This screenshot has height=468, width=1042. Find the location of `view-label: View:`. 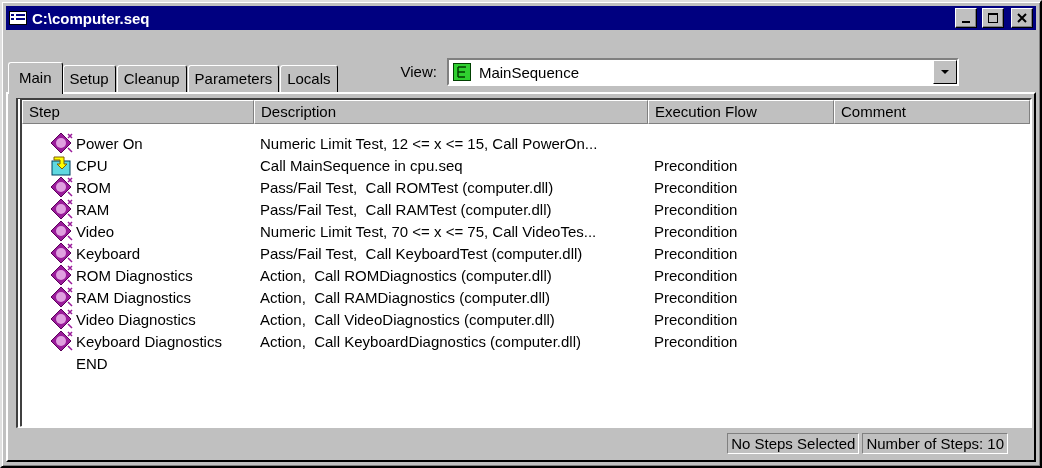

view-label: View: is located at coordinates (418, 71).